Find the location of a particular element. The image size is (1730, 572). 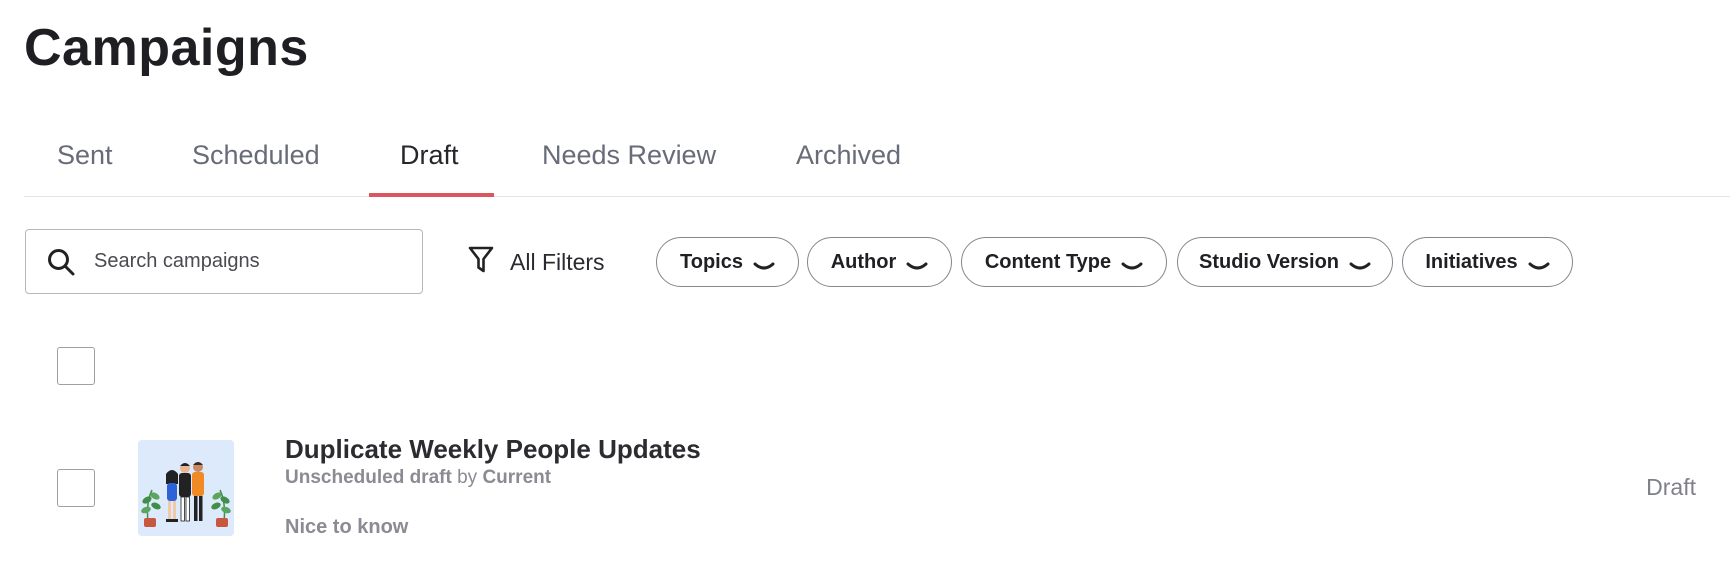

funnel-icon is located at coordinates (481, 262).